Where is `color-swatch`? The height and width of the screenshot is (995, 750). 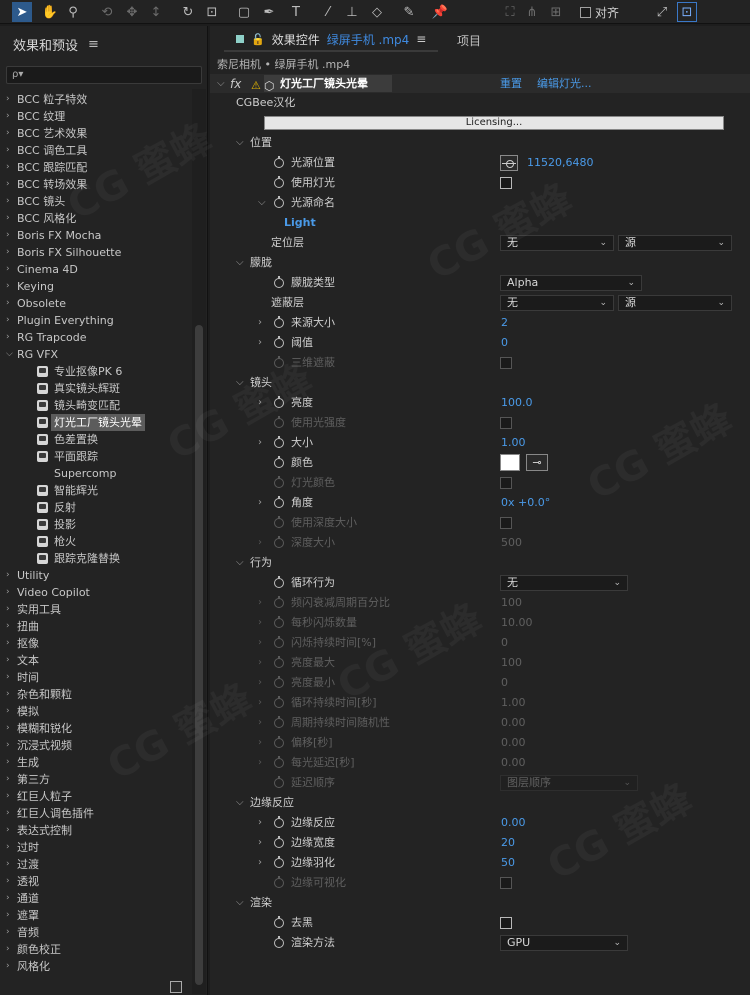
color-swatch is located at coordinates (510, 462).